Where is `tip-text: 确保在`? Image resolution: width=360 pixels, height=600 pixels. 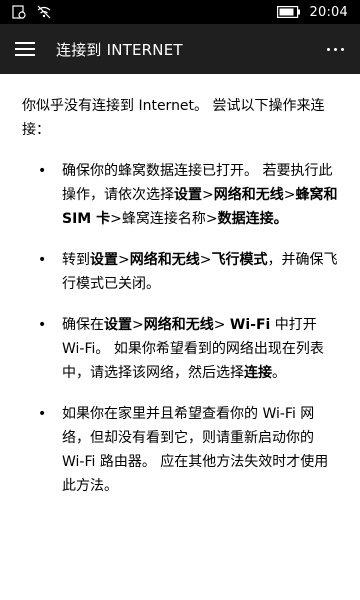 tip-text: 确保在 is located at coordinates (83, 325).